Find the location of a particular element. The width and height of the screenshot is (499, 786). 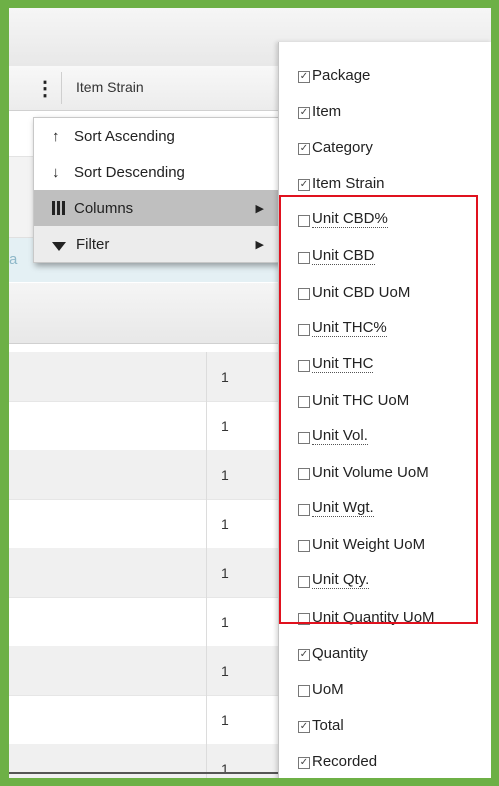

arrow-down-icon: ↓ is located at coordinates (56, 172).